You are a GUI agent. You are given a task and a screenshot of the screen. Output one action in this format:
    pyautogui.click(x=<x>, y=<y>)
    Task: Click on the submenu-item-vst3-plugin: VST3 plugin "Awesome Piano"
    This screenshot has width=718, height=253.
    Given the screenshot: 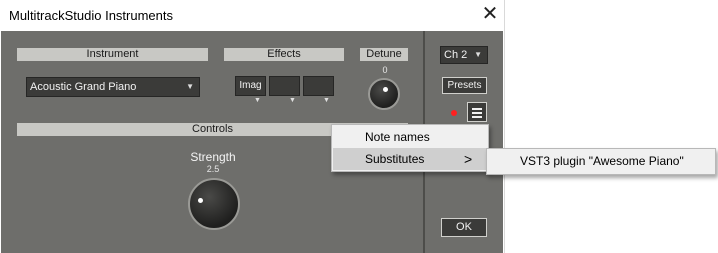 What is the action you would take?
    pyautogui.click(x=602, y=161)
    